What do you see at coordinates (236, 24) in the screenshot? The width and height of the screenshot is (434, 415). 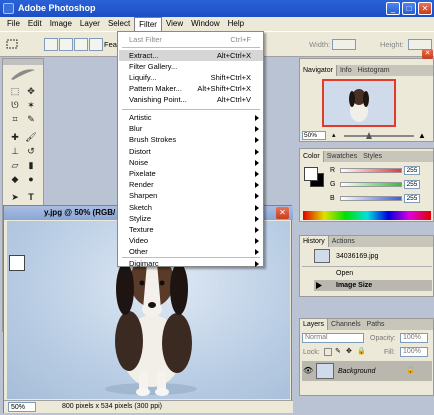 I see `menu-help: Help` at bounding box center [236, 24].